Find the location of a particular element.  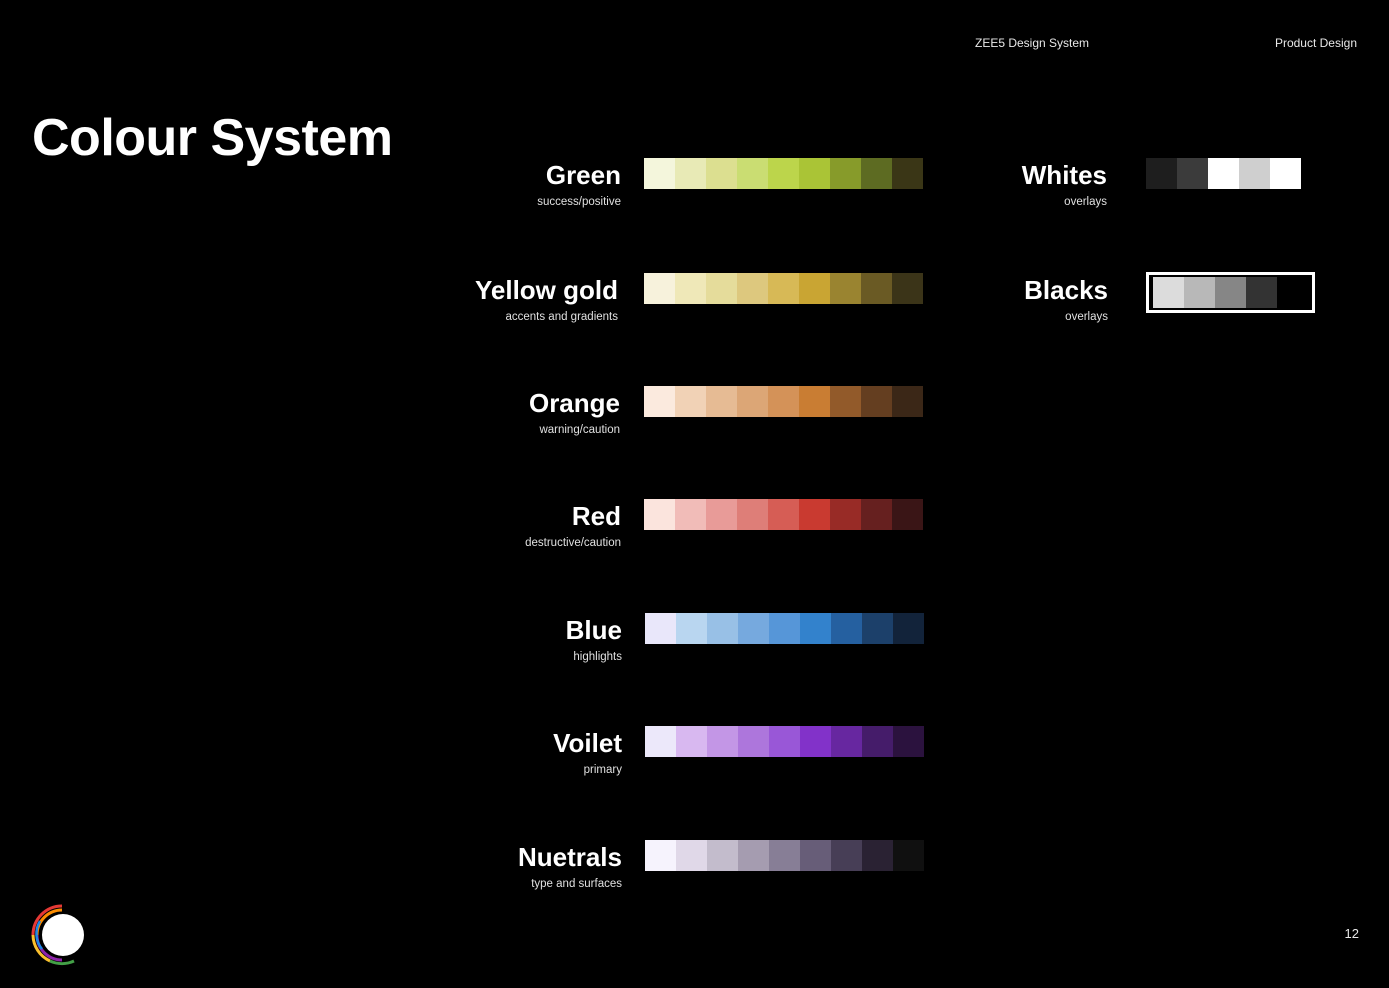

swatch-bar-green is located at coordinates (783, 173).